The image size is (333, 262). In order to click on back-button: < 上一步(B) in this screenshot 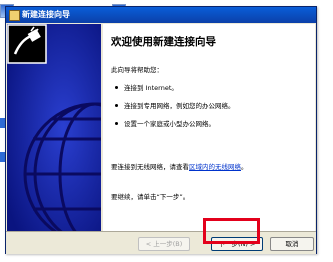, I will do `click(164, 244)`.